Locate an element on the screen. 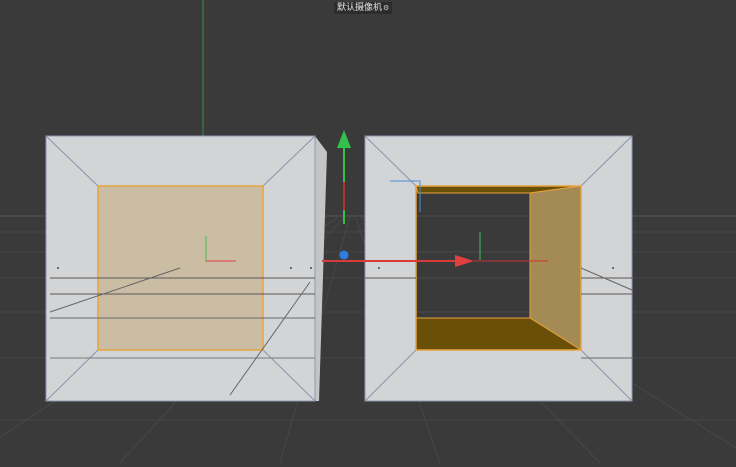 Image resolution: width=736 pixels, height=467 pixels. camera-label: 默认摄像机⚙ is located at coordinates (363, 8).